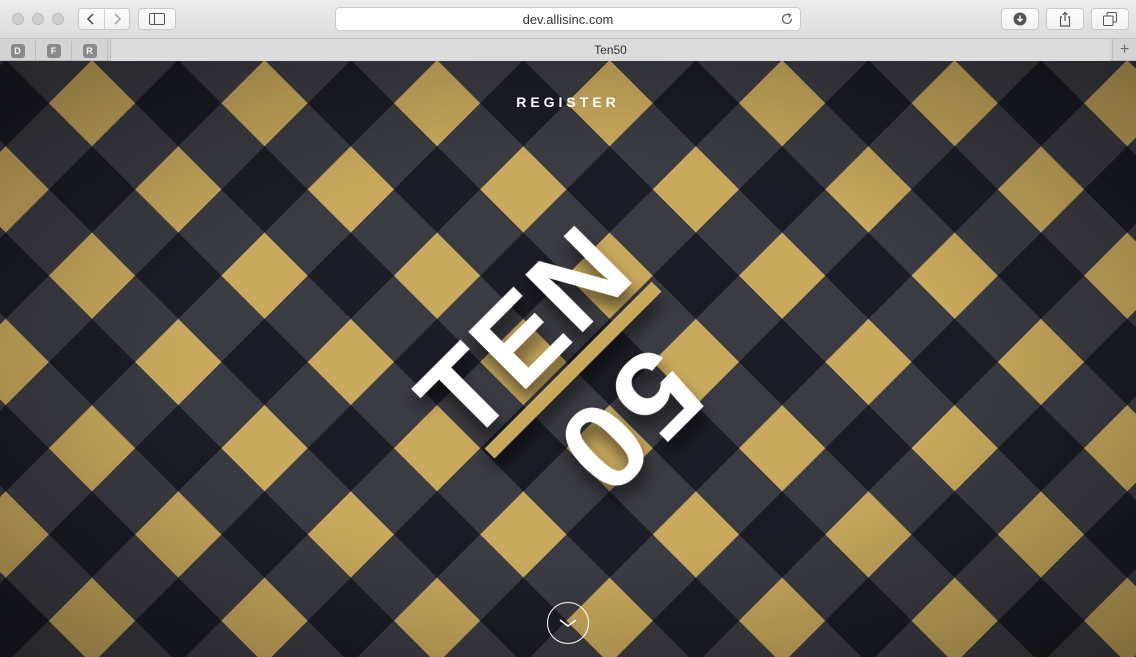  I want to click on address-text: dev.allisinc.com, so click(568, 19).